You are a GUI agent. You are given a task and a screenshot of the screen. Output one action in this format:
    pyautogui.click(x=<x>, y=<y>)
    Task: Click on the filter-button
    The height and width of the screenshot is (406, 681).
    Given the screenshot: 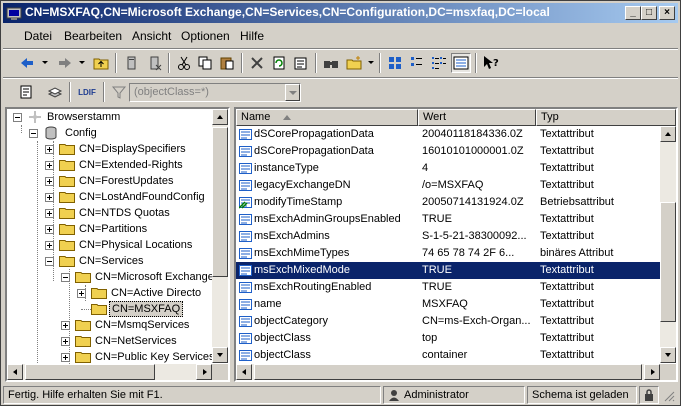 What is the action you would take?
    pyautogui.click(x=119, y=92)
    